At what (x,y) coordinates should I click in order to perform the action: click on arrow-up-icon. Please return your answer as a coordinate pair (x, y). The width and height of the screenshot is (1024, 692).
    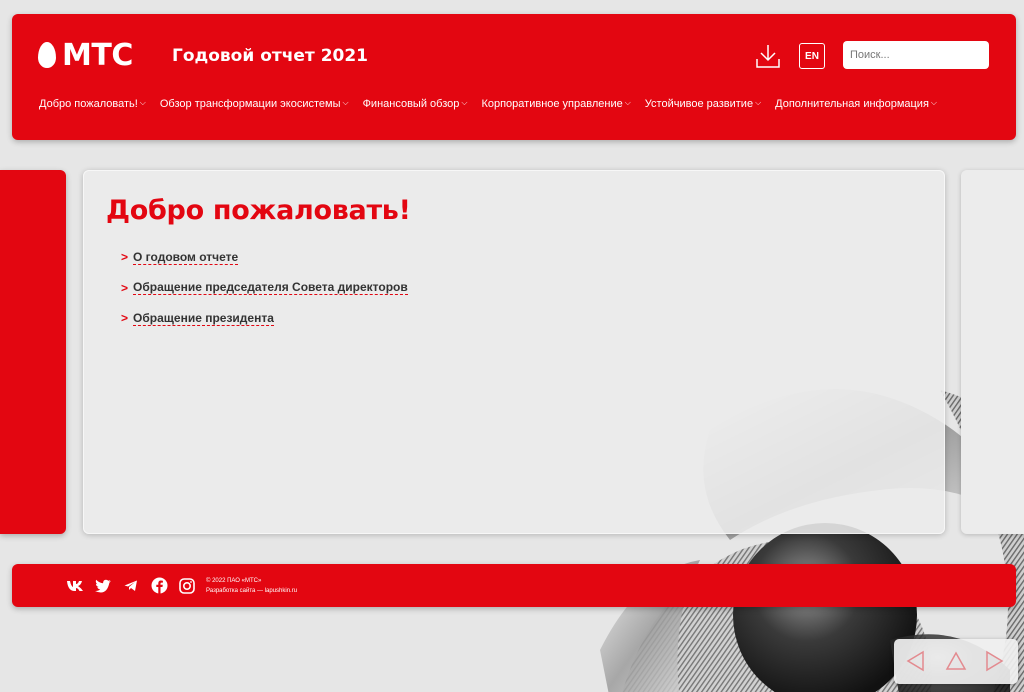
    Looking at the image, I should click on (956, 661).